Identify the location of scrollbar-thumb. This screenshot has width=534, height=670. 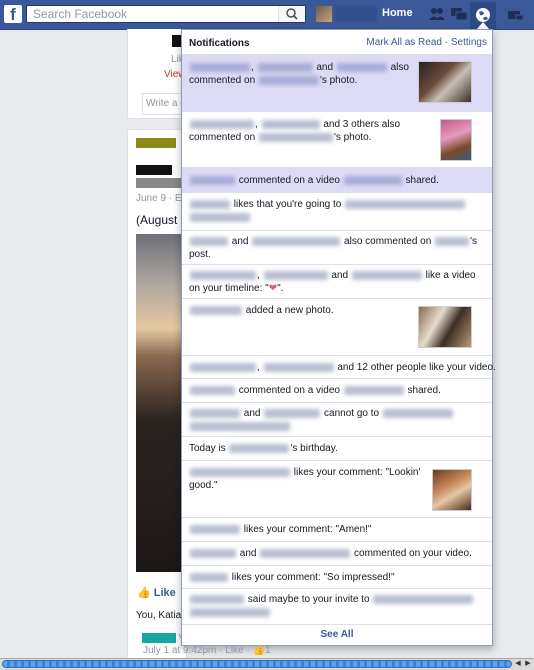
(257, 664).